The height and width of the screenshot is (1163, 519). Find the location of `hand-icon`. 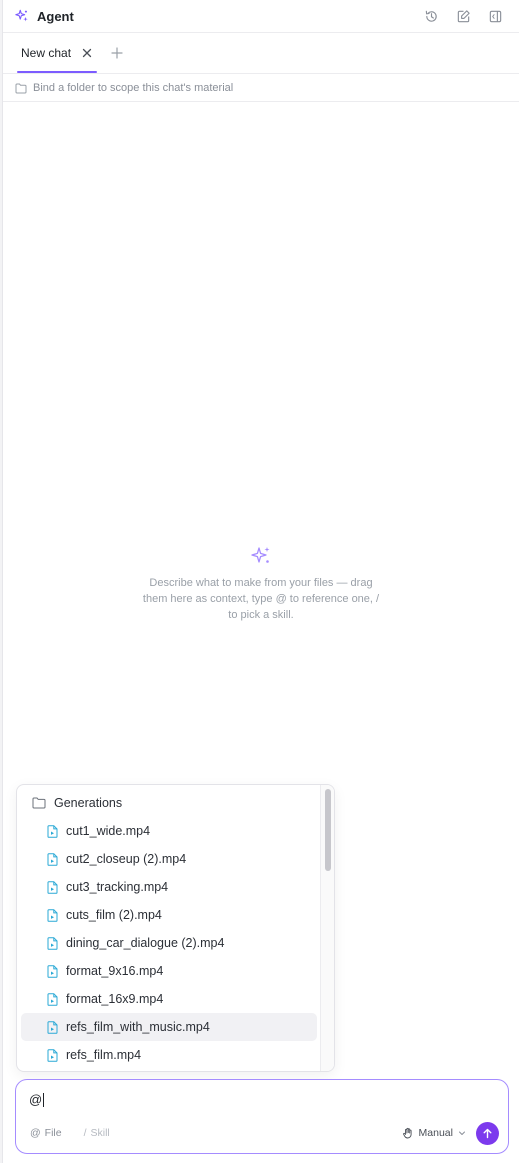

hand-icon is located at coordinates (407, 1133).